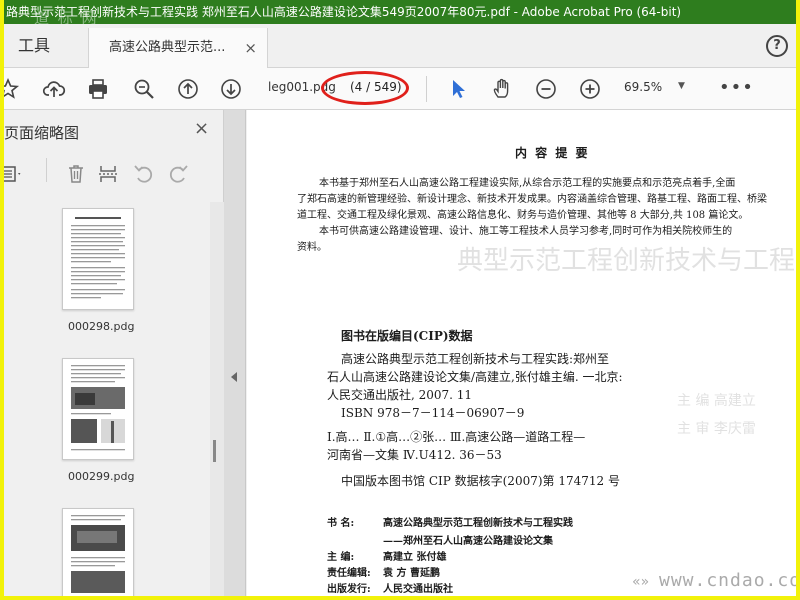 This screenshot has height=600, width=800. Describe the element at coordinates (12, 89) in the screenshot. I see `star-icon` at that location.